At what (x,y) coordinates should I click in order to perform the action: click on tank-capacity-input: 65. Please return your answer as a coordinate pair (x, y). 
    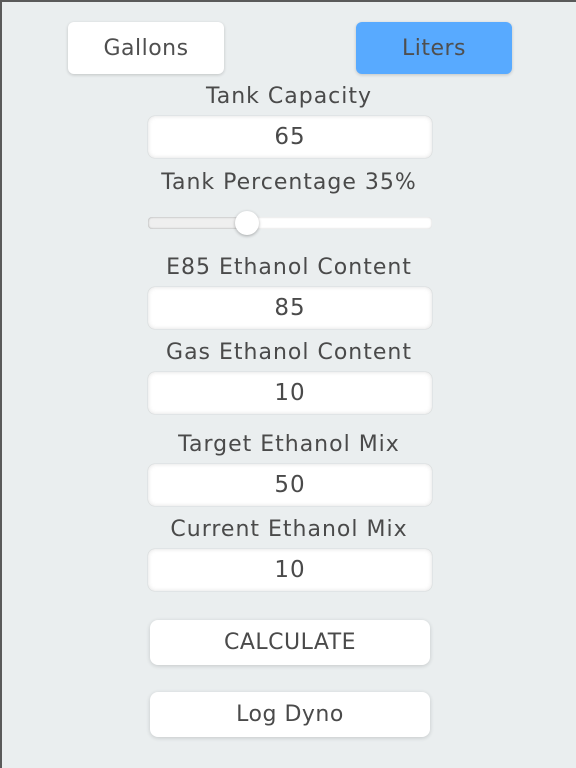
    Looking at the image, I should click on (290, 137).